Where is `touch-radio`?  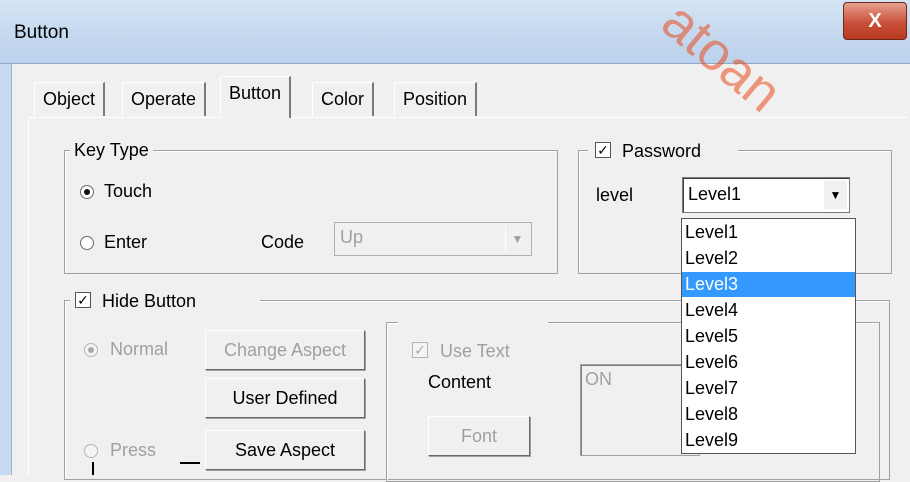 touch-radio is located at coordinates (87, 192).